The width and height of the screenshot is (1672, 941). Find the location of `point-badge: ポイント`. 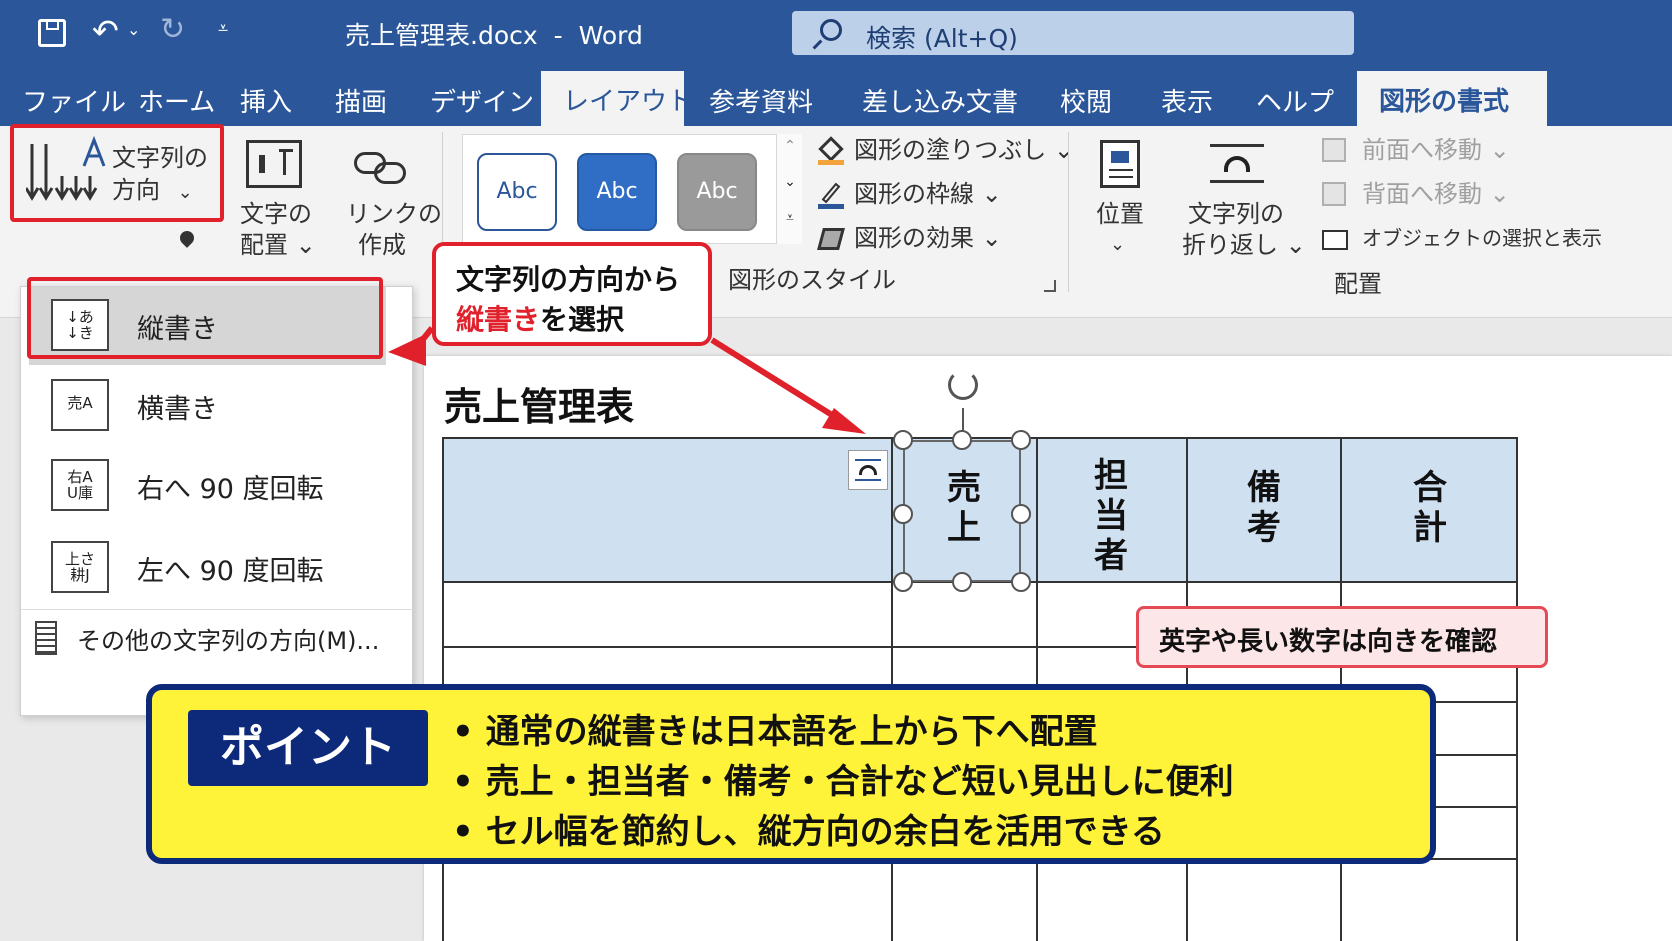

point-badge: ポイント is located at coordinates (308, 748).